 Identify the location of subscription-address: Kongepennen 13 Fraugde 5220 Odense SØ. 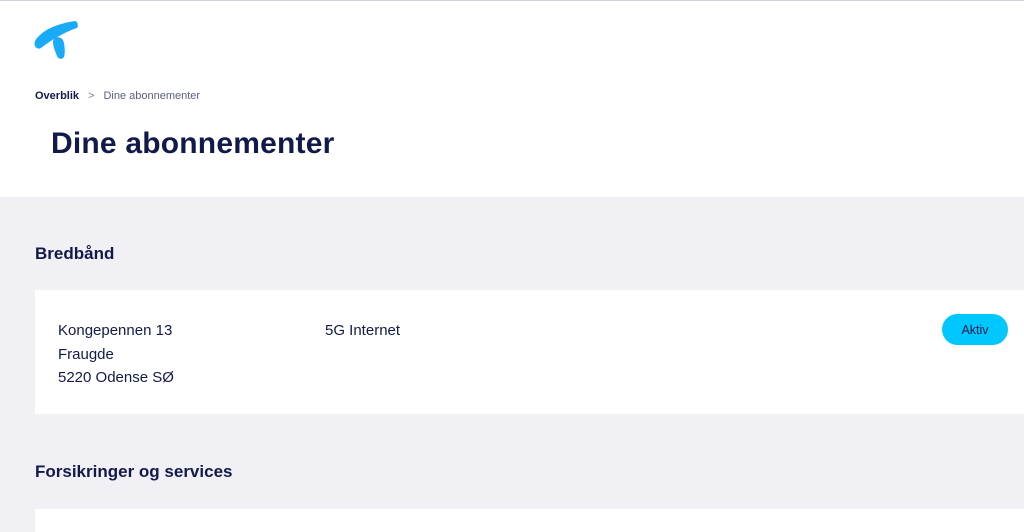
(116, 354).